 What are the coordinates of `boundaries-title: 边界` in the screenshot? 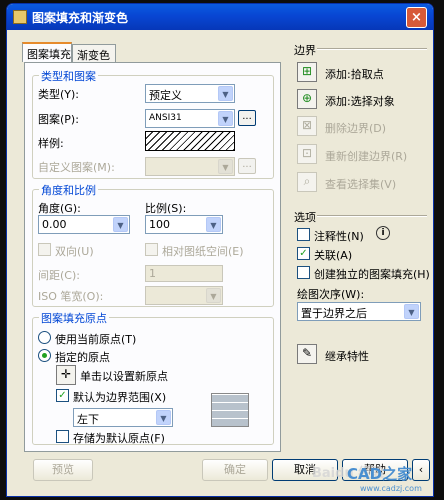 It's located at (305, 50).